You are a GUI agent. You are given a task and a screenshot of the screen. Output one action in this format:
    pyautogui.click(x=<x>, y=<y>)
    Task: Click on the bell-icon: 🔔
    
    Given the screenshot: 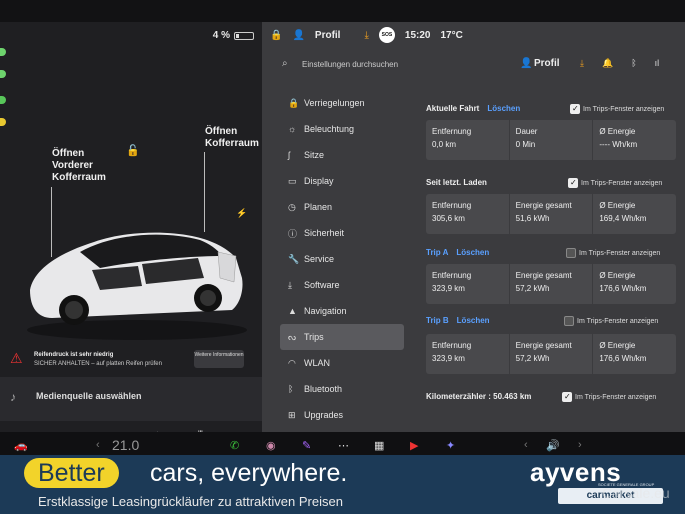 What is the action you would take?
    pyautogui.click(x=607, y=63)
    